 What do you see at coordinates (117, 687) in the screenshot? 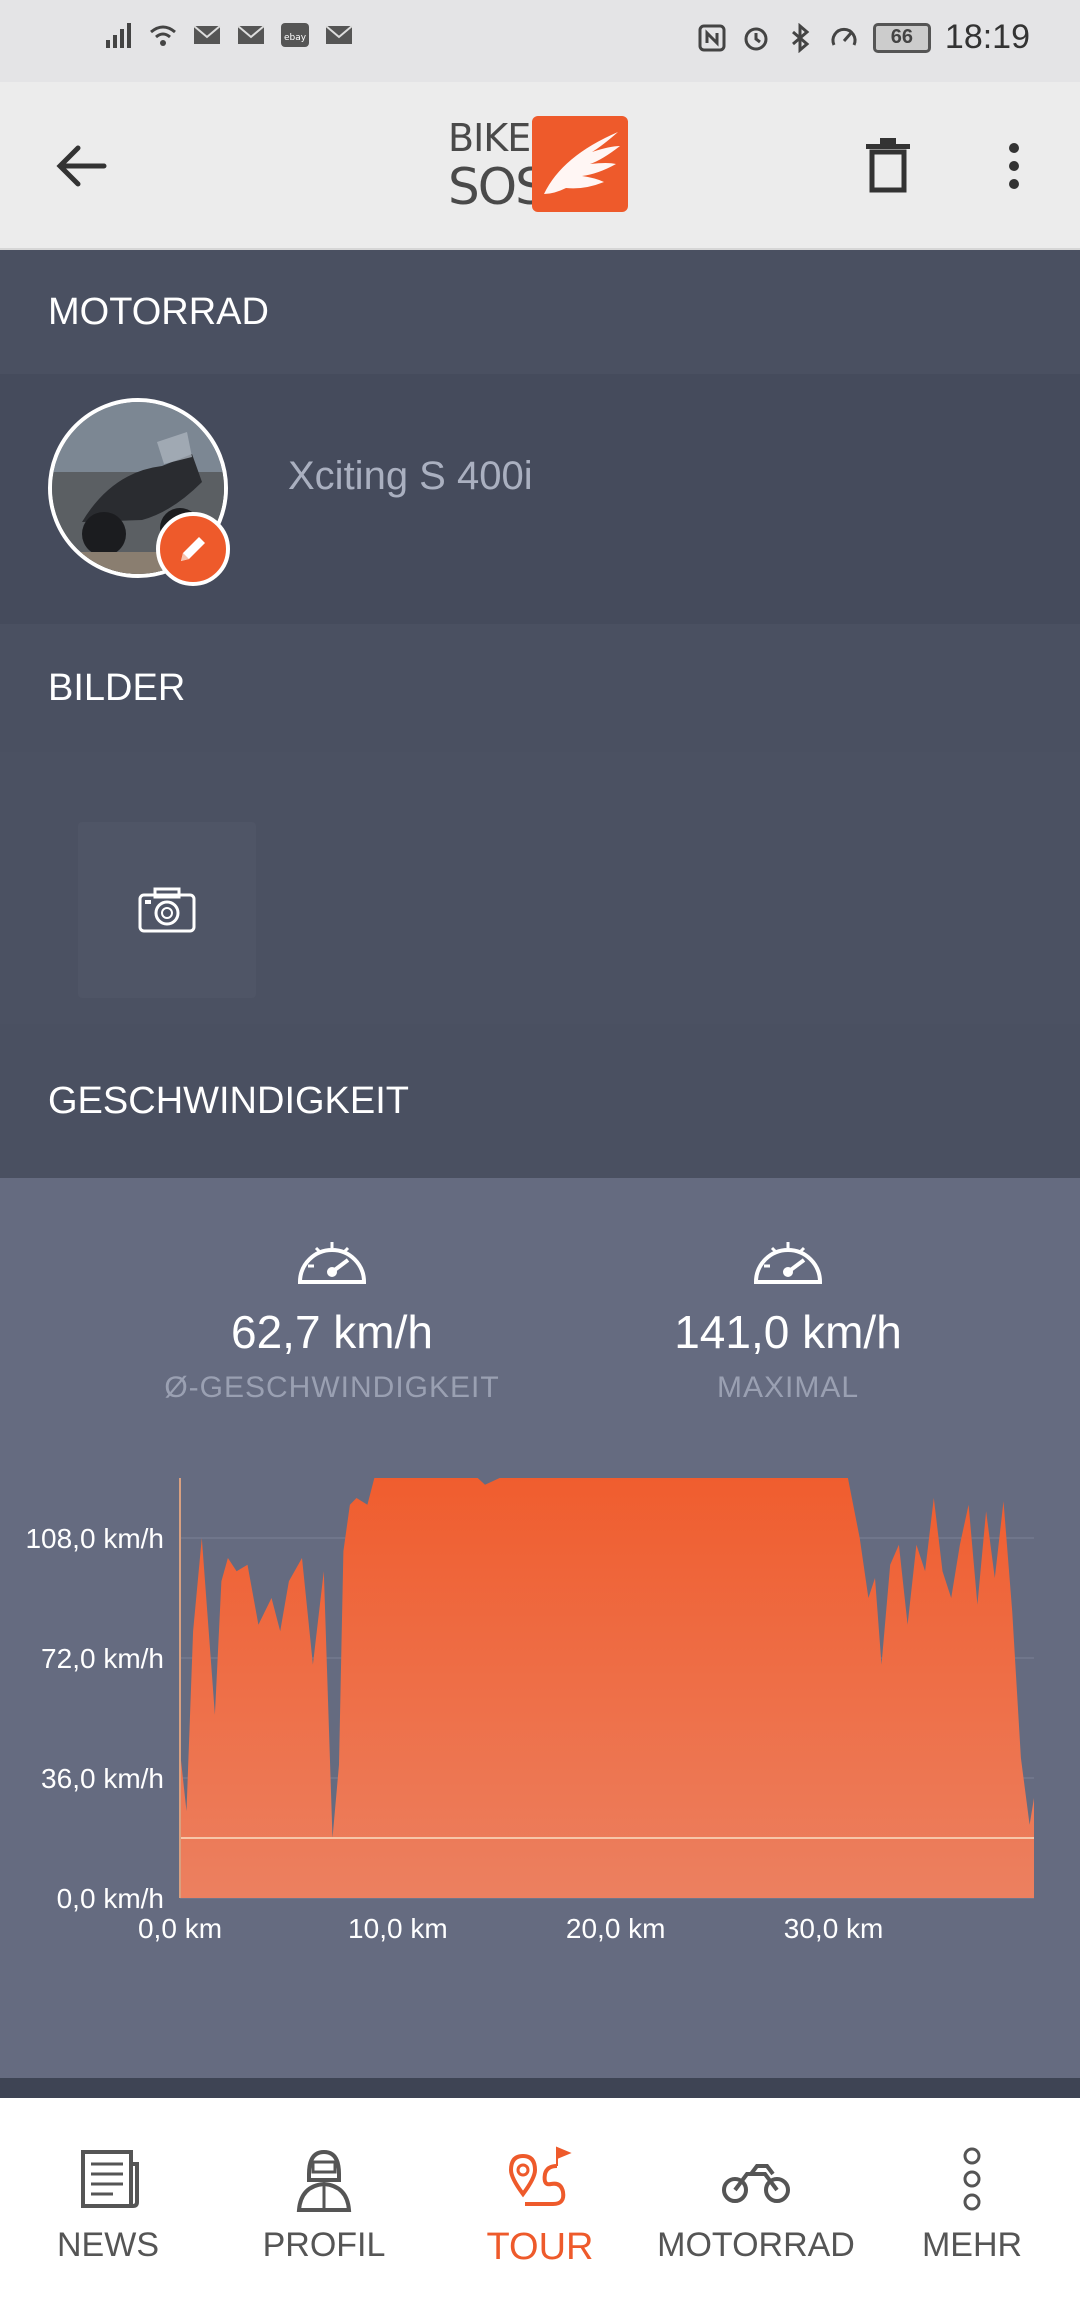
I see `section-title: BILDER` at bounding box center [117, 687].